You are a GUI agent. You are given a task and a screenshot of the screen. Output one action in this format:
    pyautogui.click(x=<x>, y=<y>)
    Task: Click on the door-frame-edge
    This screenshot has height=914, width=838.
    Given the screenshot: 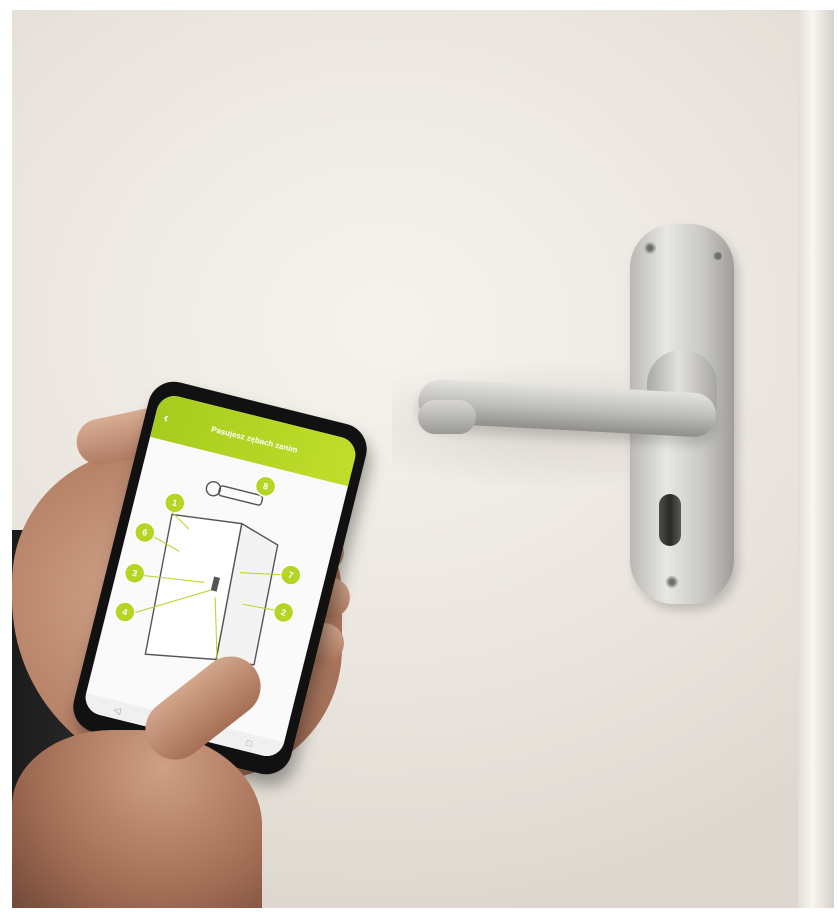 What is the action you would take?
    pyautogui.click(x=816, y=459)
    